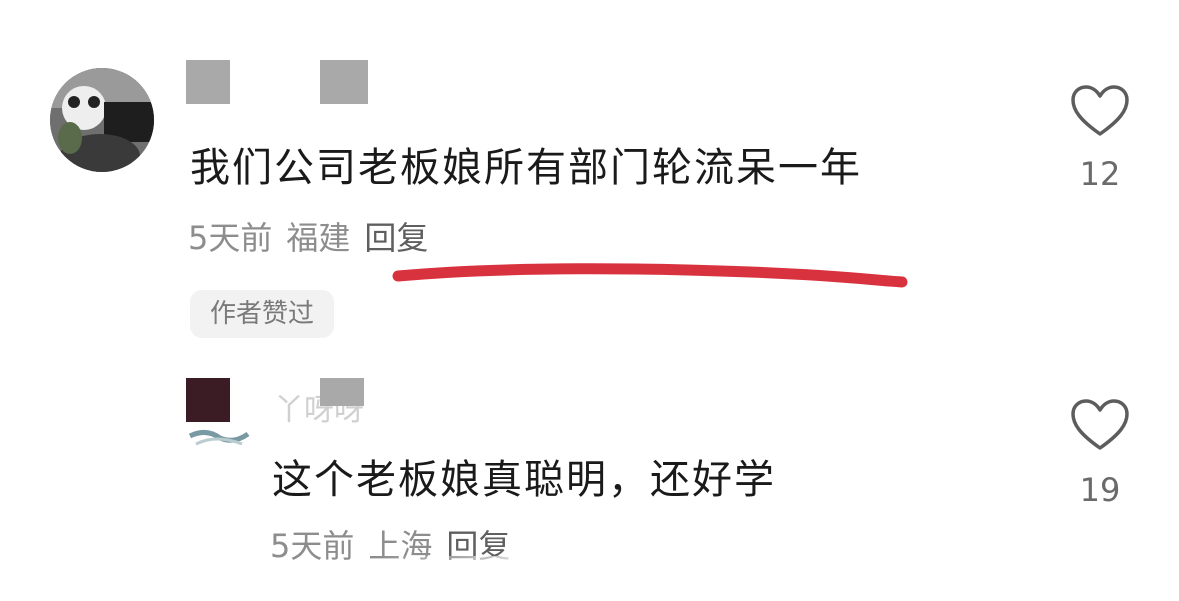  What do you see at coordinates (262, 314) in the screenshot?
I see `author-liked-badge: 作者赞过` at bounding box center [262, 314].